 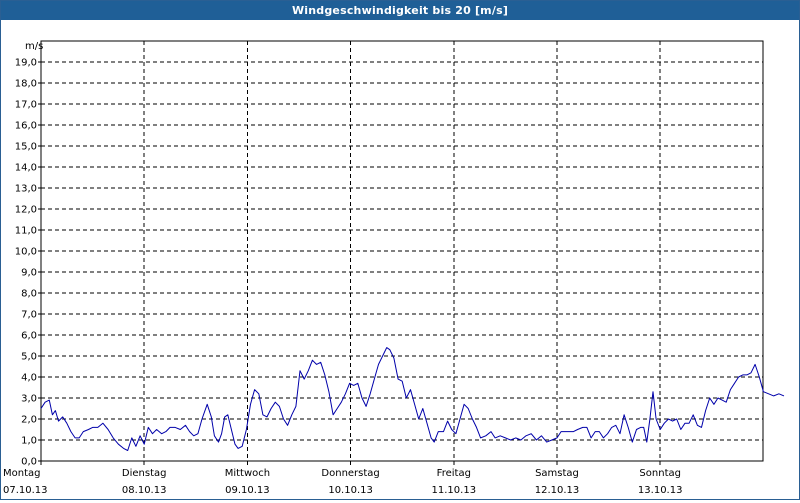 What do you see at coordinates (26, 84) in the screenshot?
I see `y-tick-label: 18,0` at bounding box center [26, 84].